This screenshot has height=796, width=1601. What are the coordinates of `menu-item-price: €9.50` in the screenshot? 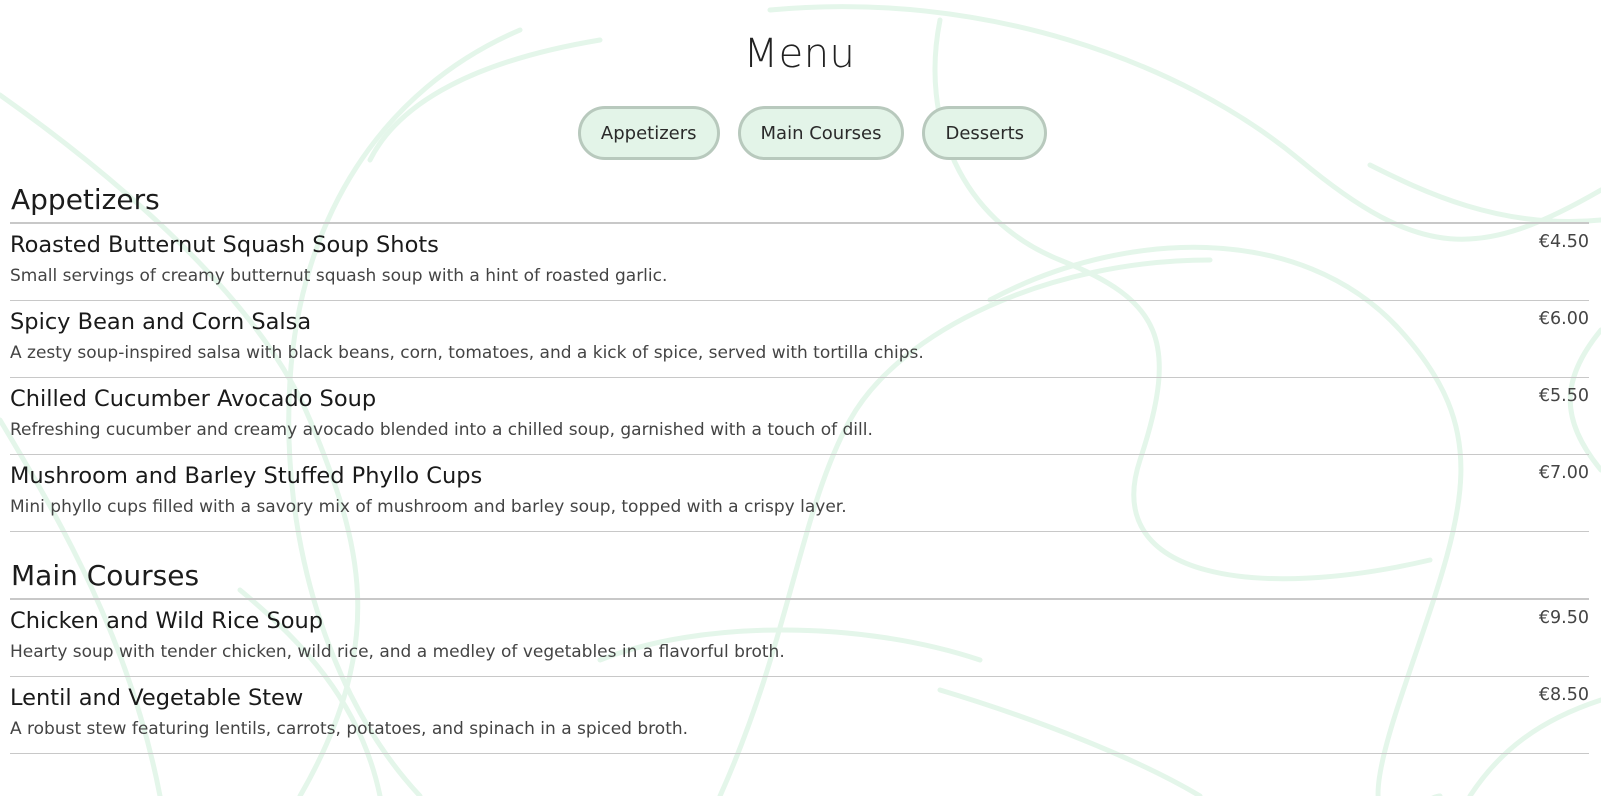 It's located at (1563, 618).